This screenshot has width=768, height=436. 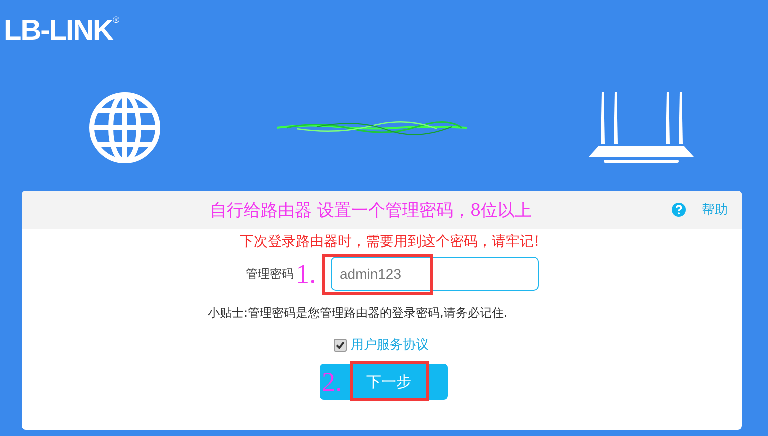 What do you see at coordinates (390, 345) in the screenshot?
I see `agreement-link: 用户服务协议` at bounding box center [390, 345].